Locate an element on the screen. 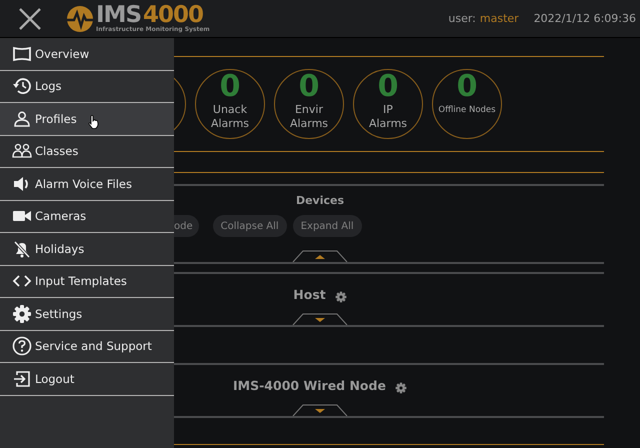 The width and height of the screenshot is (640, 448). stat-label: Envir Alarms is located at coordinates (309, 117).